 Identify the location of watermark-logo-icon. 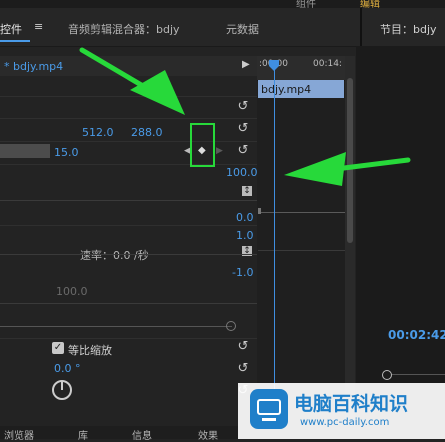
(269, 409).